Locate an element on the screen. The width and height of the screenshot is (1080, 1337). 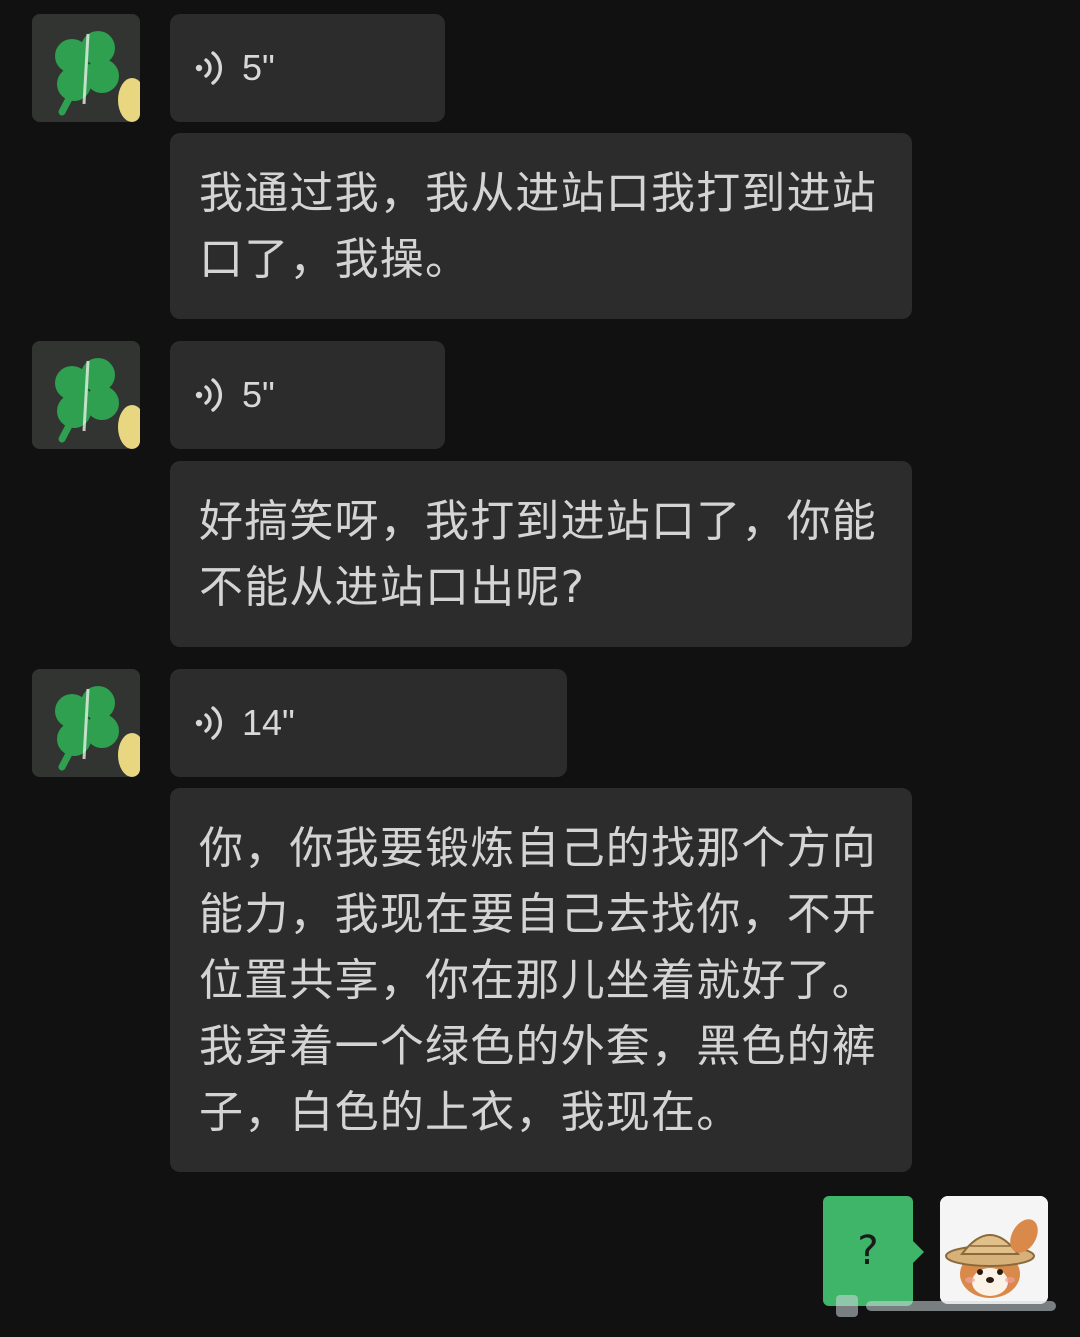
my-message-bubble: ? is located at coordinates (868, 1251).